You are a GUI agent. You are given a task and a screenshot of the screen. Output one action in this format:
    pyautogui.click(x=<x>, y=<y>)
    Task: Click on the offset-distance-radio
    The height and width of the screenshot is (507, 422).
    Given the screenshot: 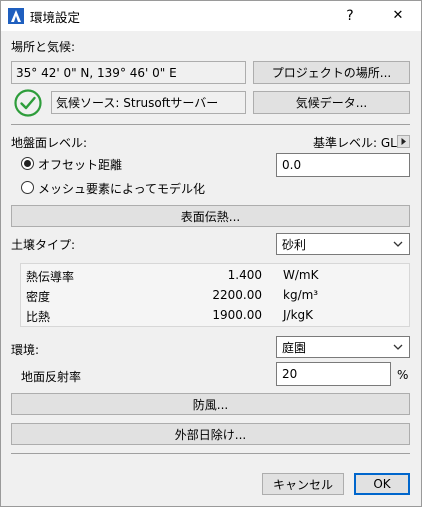 What is the action you would take?
    pyautogui.click(x=27, y=163)
    